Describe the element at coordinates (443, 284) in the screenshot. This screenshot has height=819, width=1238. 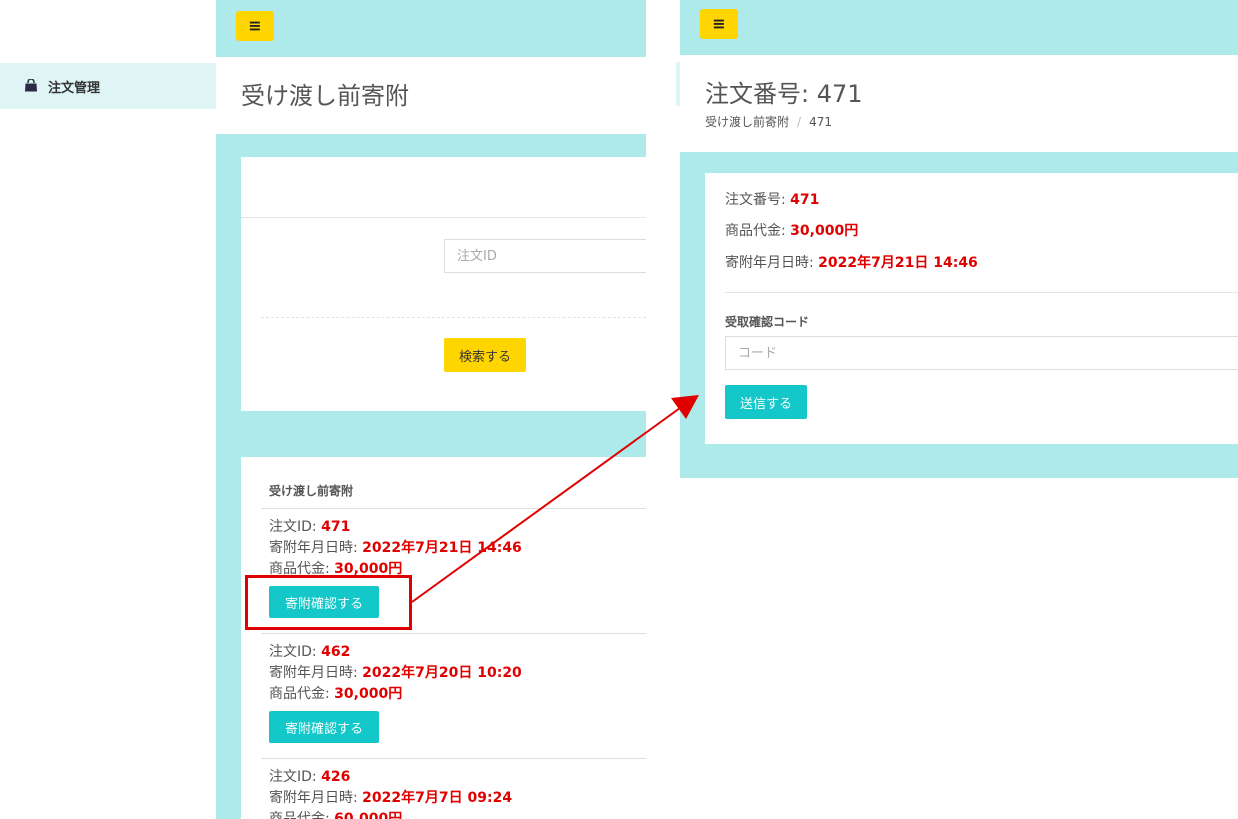
I see `search-card` at that location.